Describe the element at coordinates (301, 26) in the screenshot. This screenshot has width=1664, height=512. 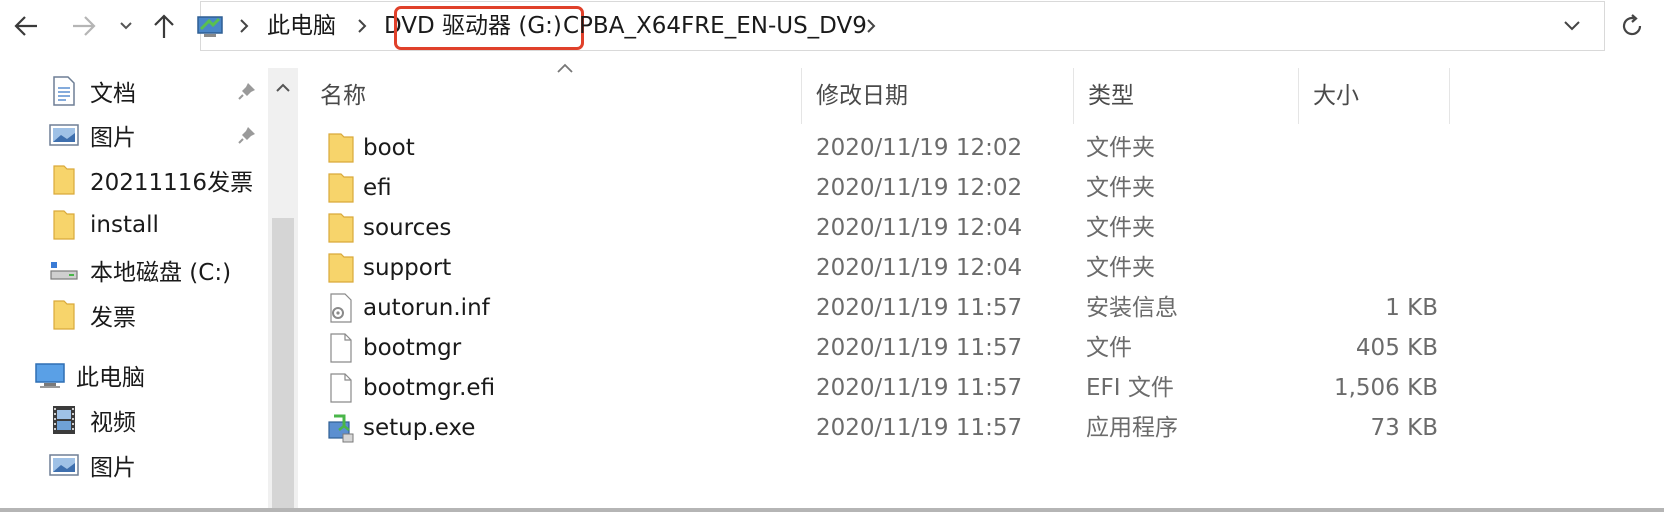
I see `breadcrumb-this-pc: 此电脑` at that location.